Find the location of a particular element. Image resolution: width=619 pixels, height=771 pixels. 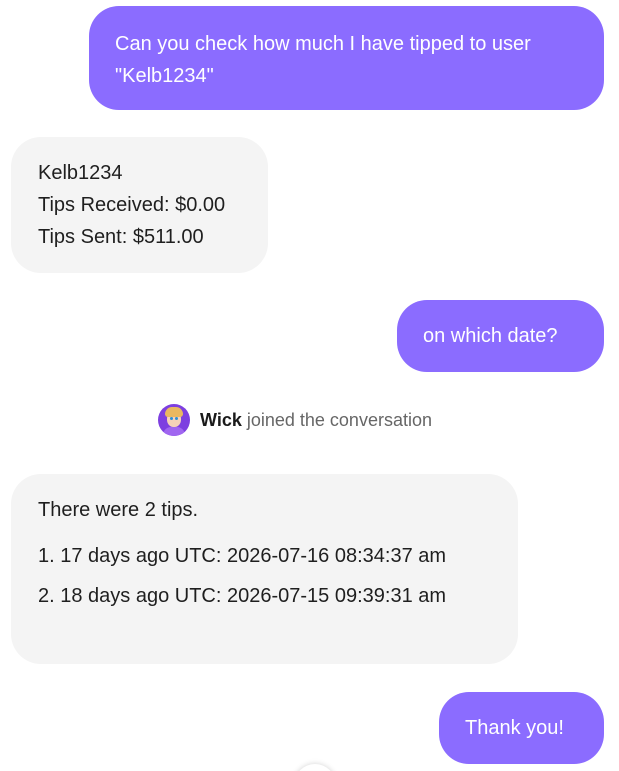

user-message-text: Thank you! is located at coordinates (514, 728).